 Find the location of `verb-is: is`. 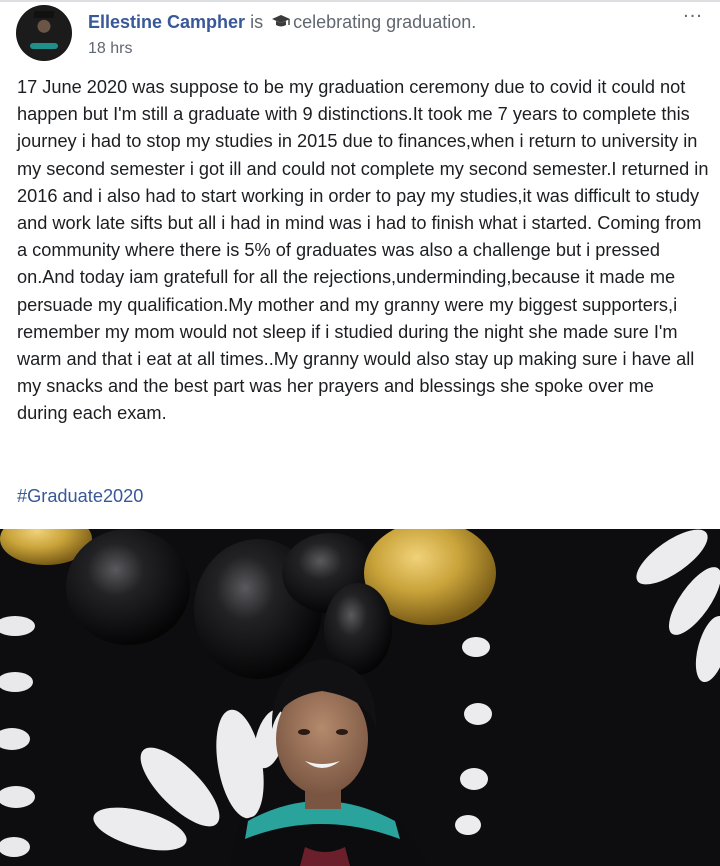

verb-is: is is located at coordinates (257, 22).